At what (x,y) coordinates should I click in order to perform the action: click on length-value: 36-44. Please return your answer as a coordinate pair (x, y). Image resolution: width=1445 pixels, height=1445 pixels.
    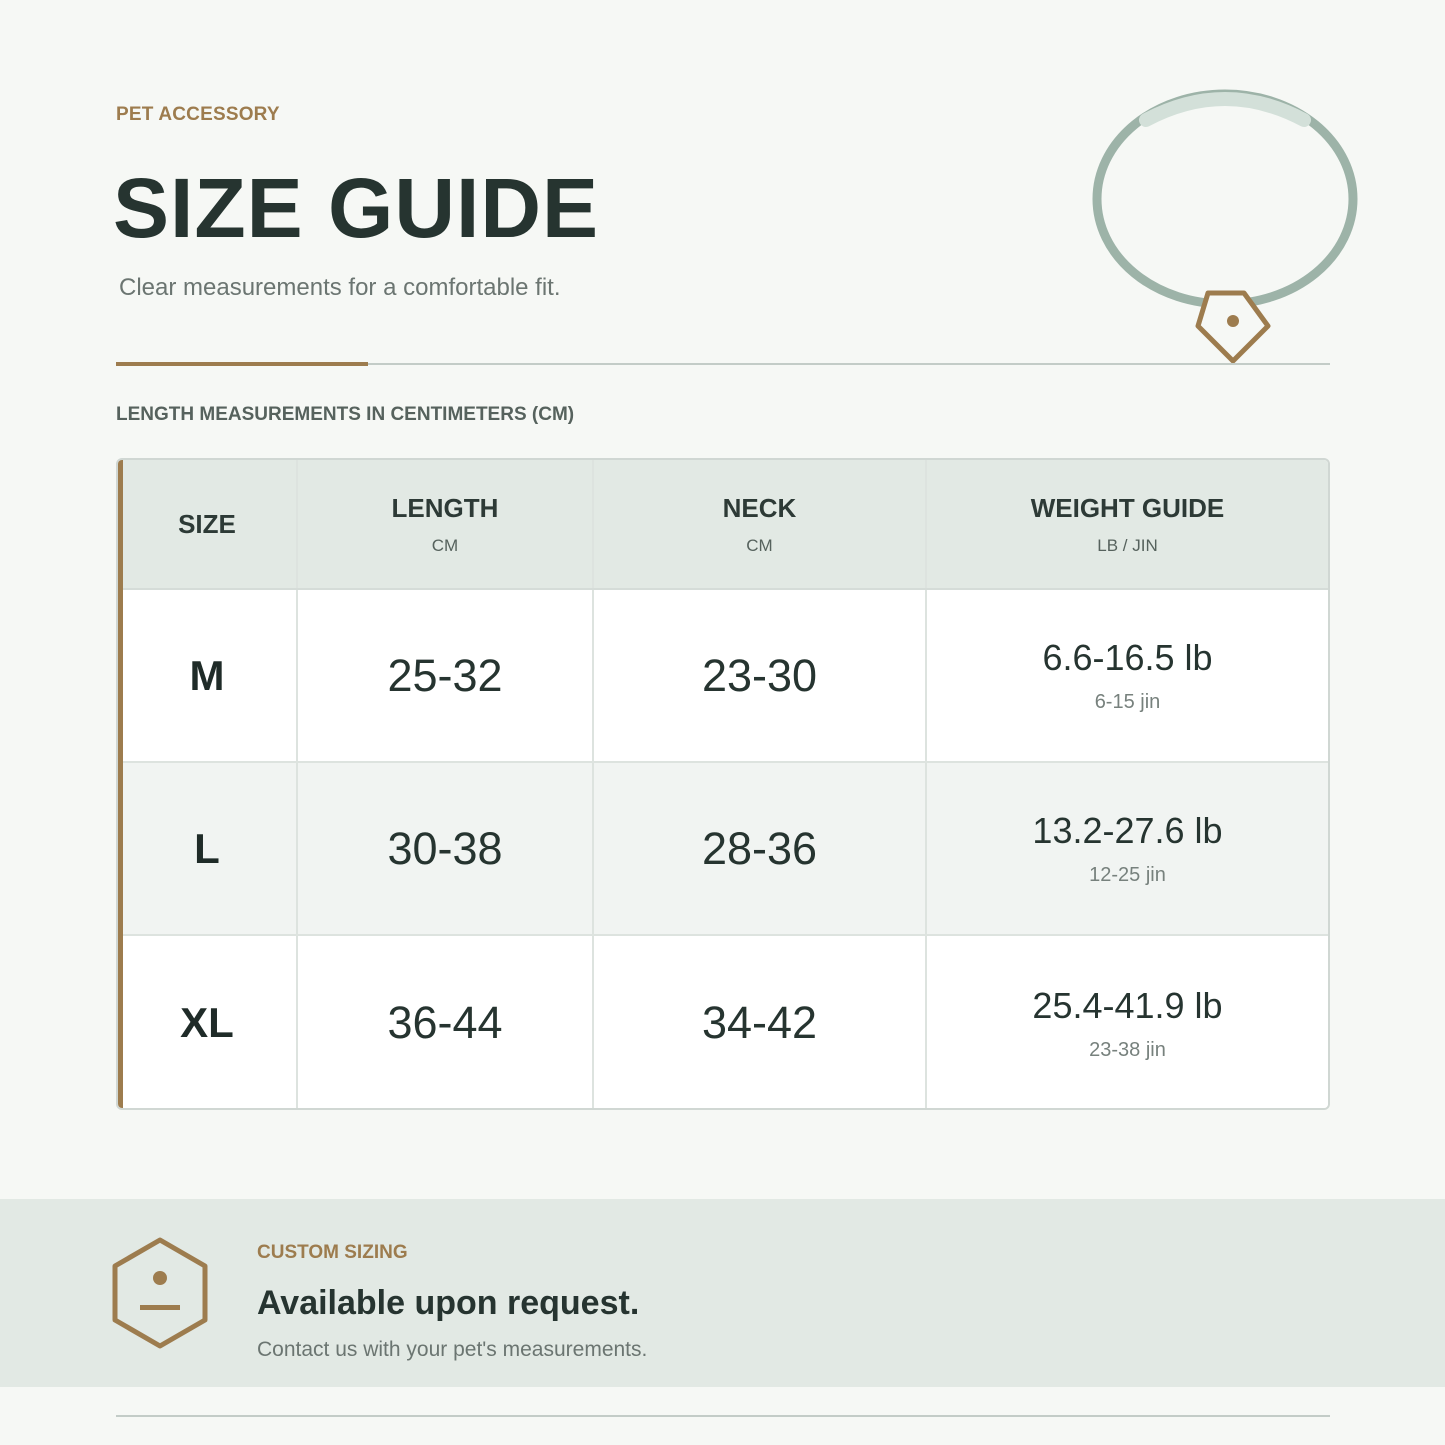
    Looking at the image, I should click on (445, 1022).